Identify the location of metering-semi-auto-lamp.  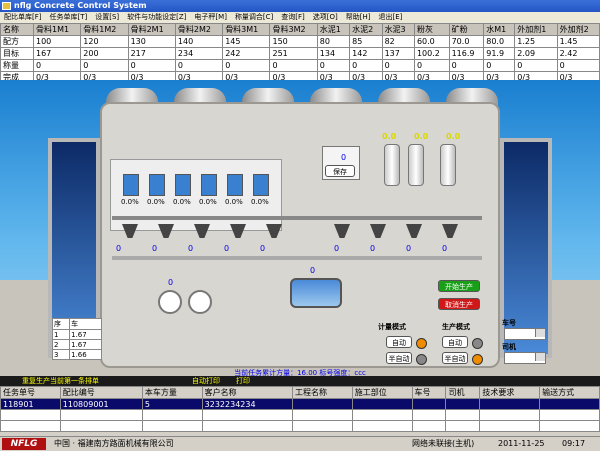
(421, 359).